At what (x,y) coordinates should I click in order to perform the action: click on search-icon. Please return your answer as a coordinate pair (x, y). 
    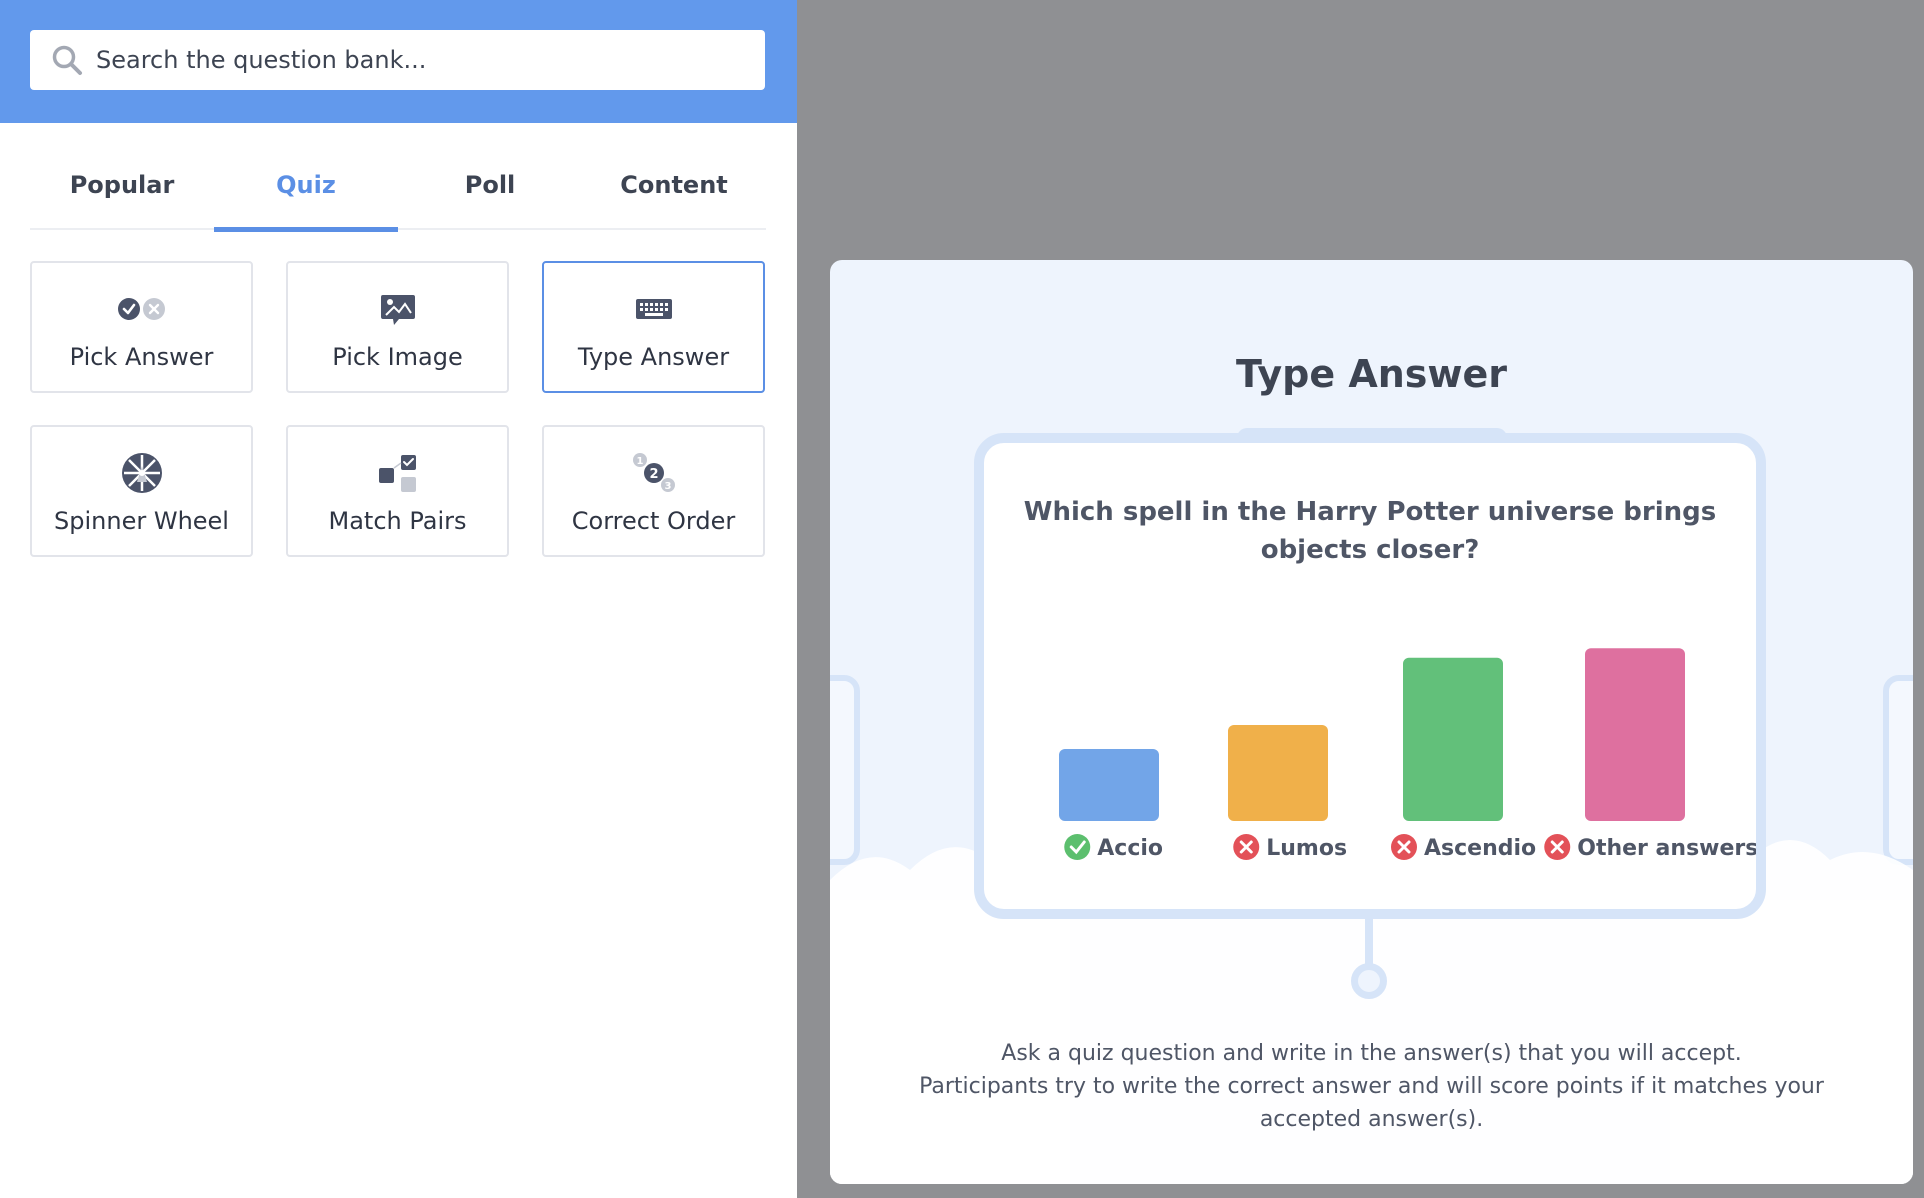
    Looking at the image, I should click on (67, 60).